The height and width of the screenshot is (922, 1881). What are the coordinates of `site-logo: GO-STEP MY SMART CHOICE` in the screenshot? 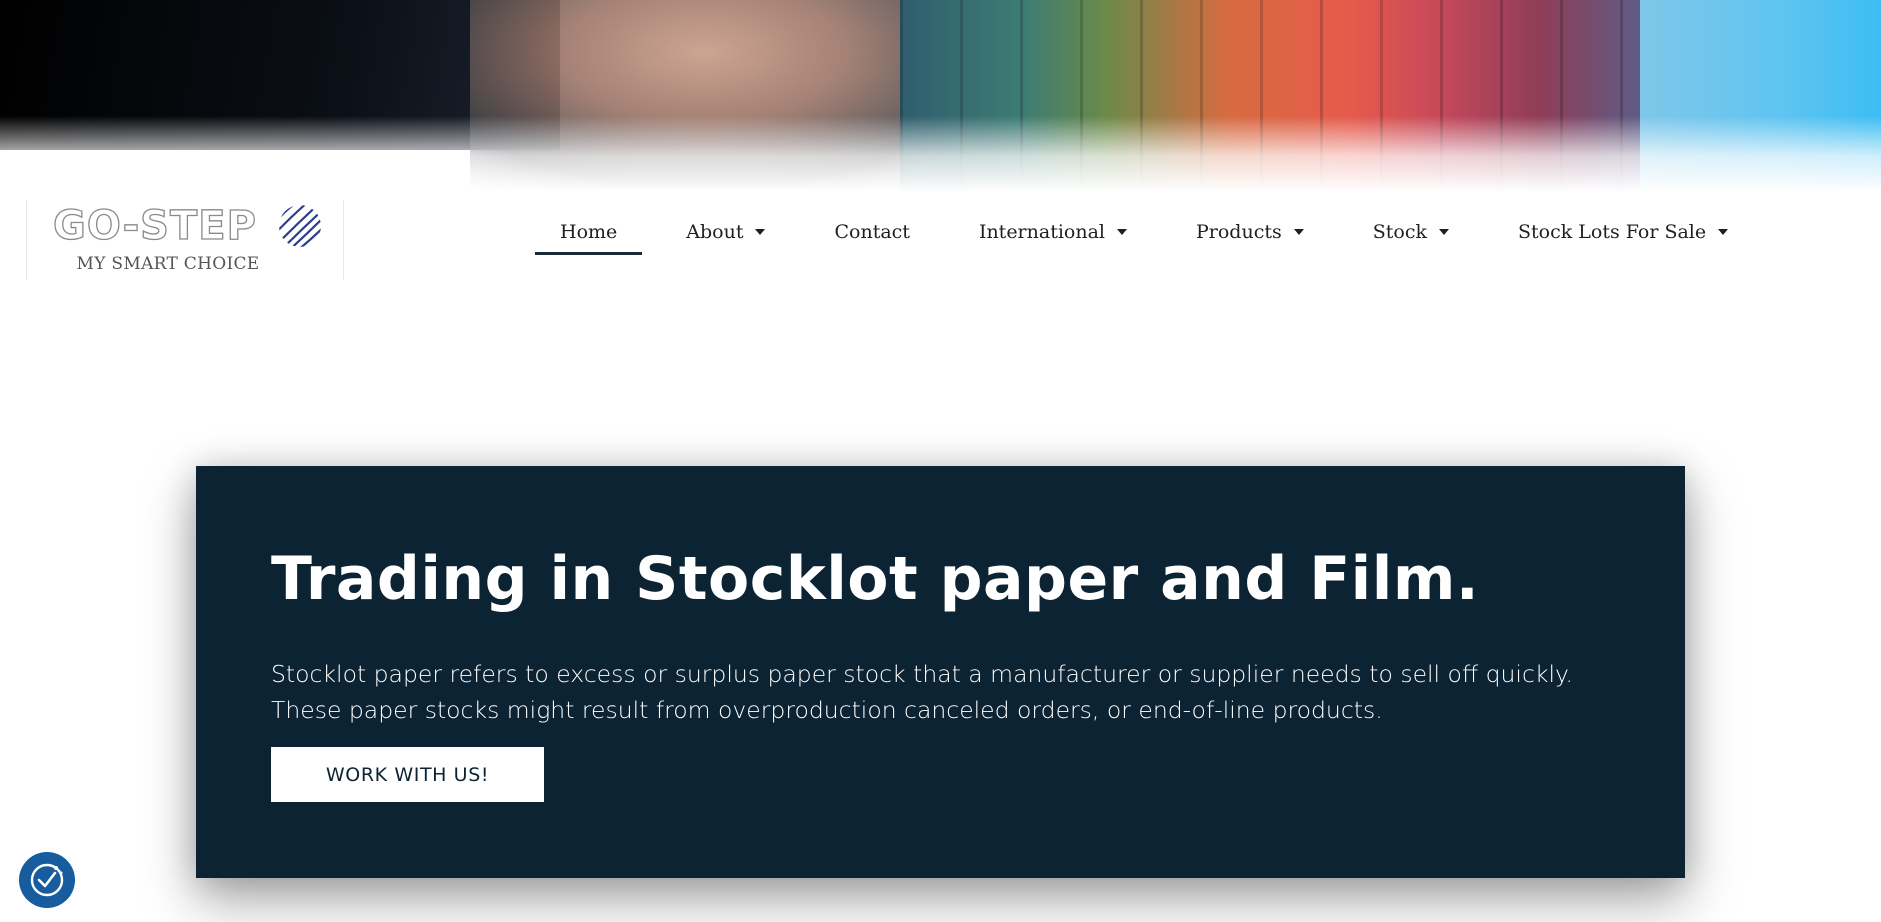 It's located at (185, 240).